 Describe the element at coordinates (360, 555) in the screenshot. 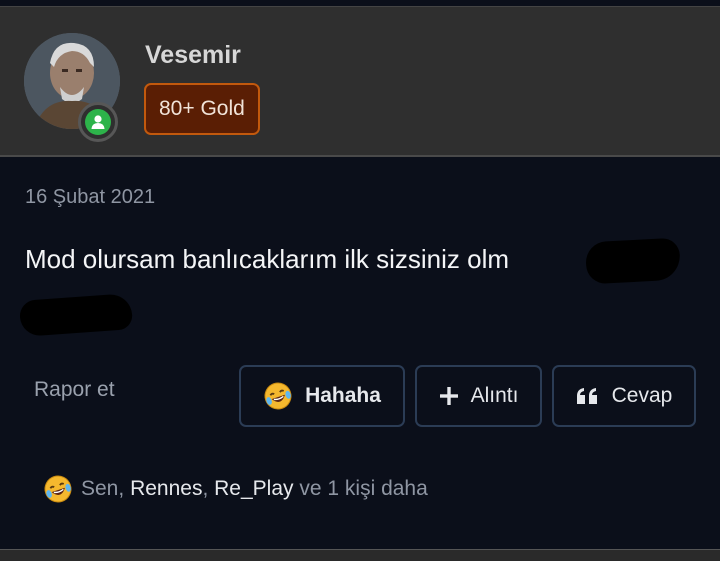

I see `bottom-divider` at that location.